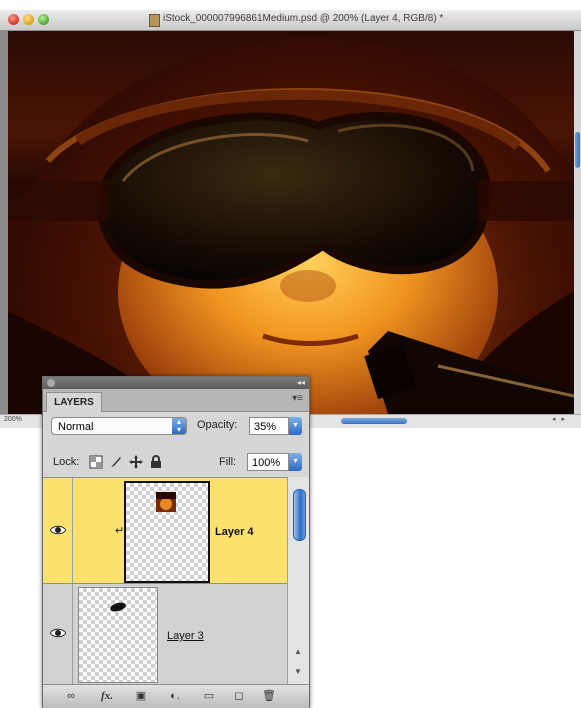 Image resolution: width=581 pixels, height=708 pixels. I want to click on add-mask-icon: ▣, so click(141, 696).